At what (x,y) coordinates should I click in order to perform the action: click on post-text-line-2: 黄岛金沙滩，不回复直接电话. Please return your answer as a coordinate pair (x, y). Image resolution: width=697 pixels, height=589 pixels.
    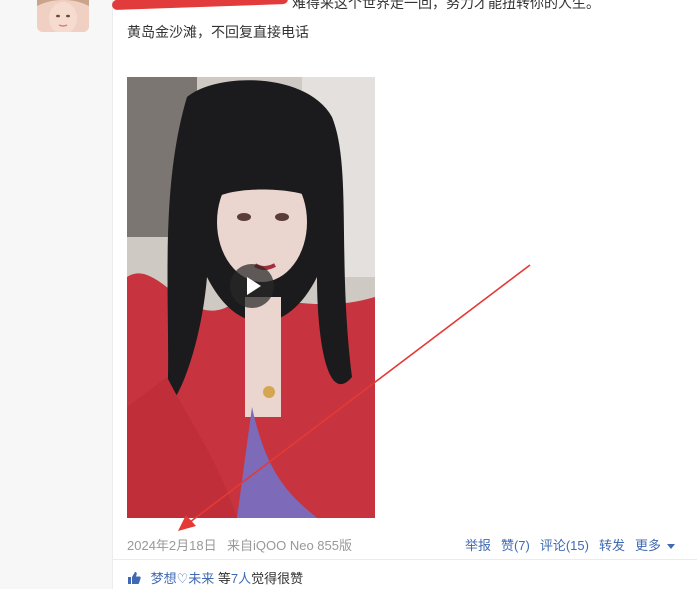
    Looking at the image, I should click on (218, 32).